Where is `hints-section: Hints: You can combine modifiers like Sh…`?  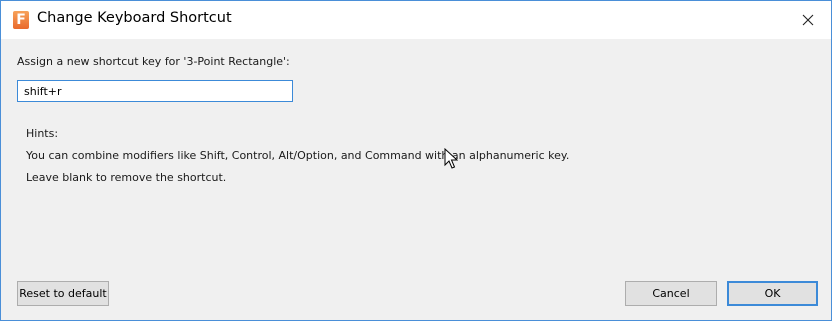
hints-section: Hints: You can combine modifiers like Sh… is located at coordinates (297, 156).